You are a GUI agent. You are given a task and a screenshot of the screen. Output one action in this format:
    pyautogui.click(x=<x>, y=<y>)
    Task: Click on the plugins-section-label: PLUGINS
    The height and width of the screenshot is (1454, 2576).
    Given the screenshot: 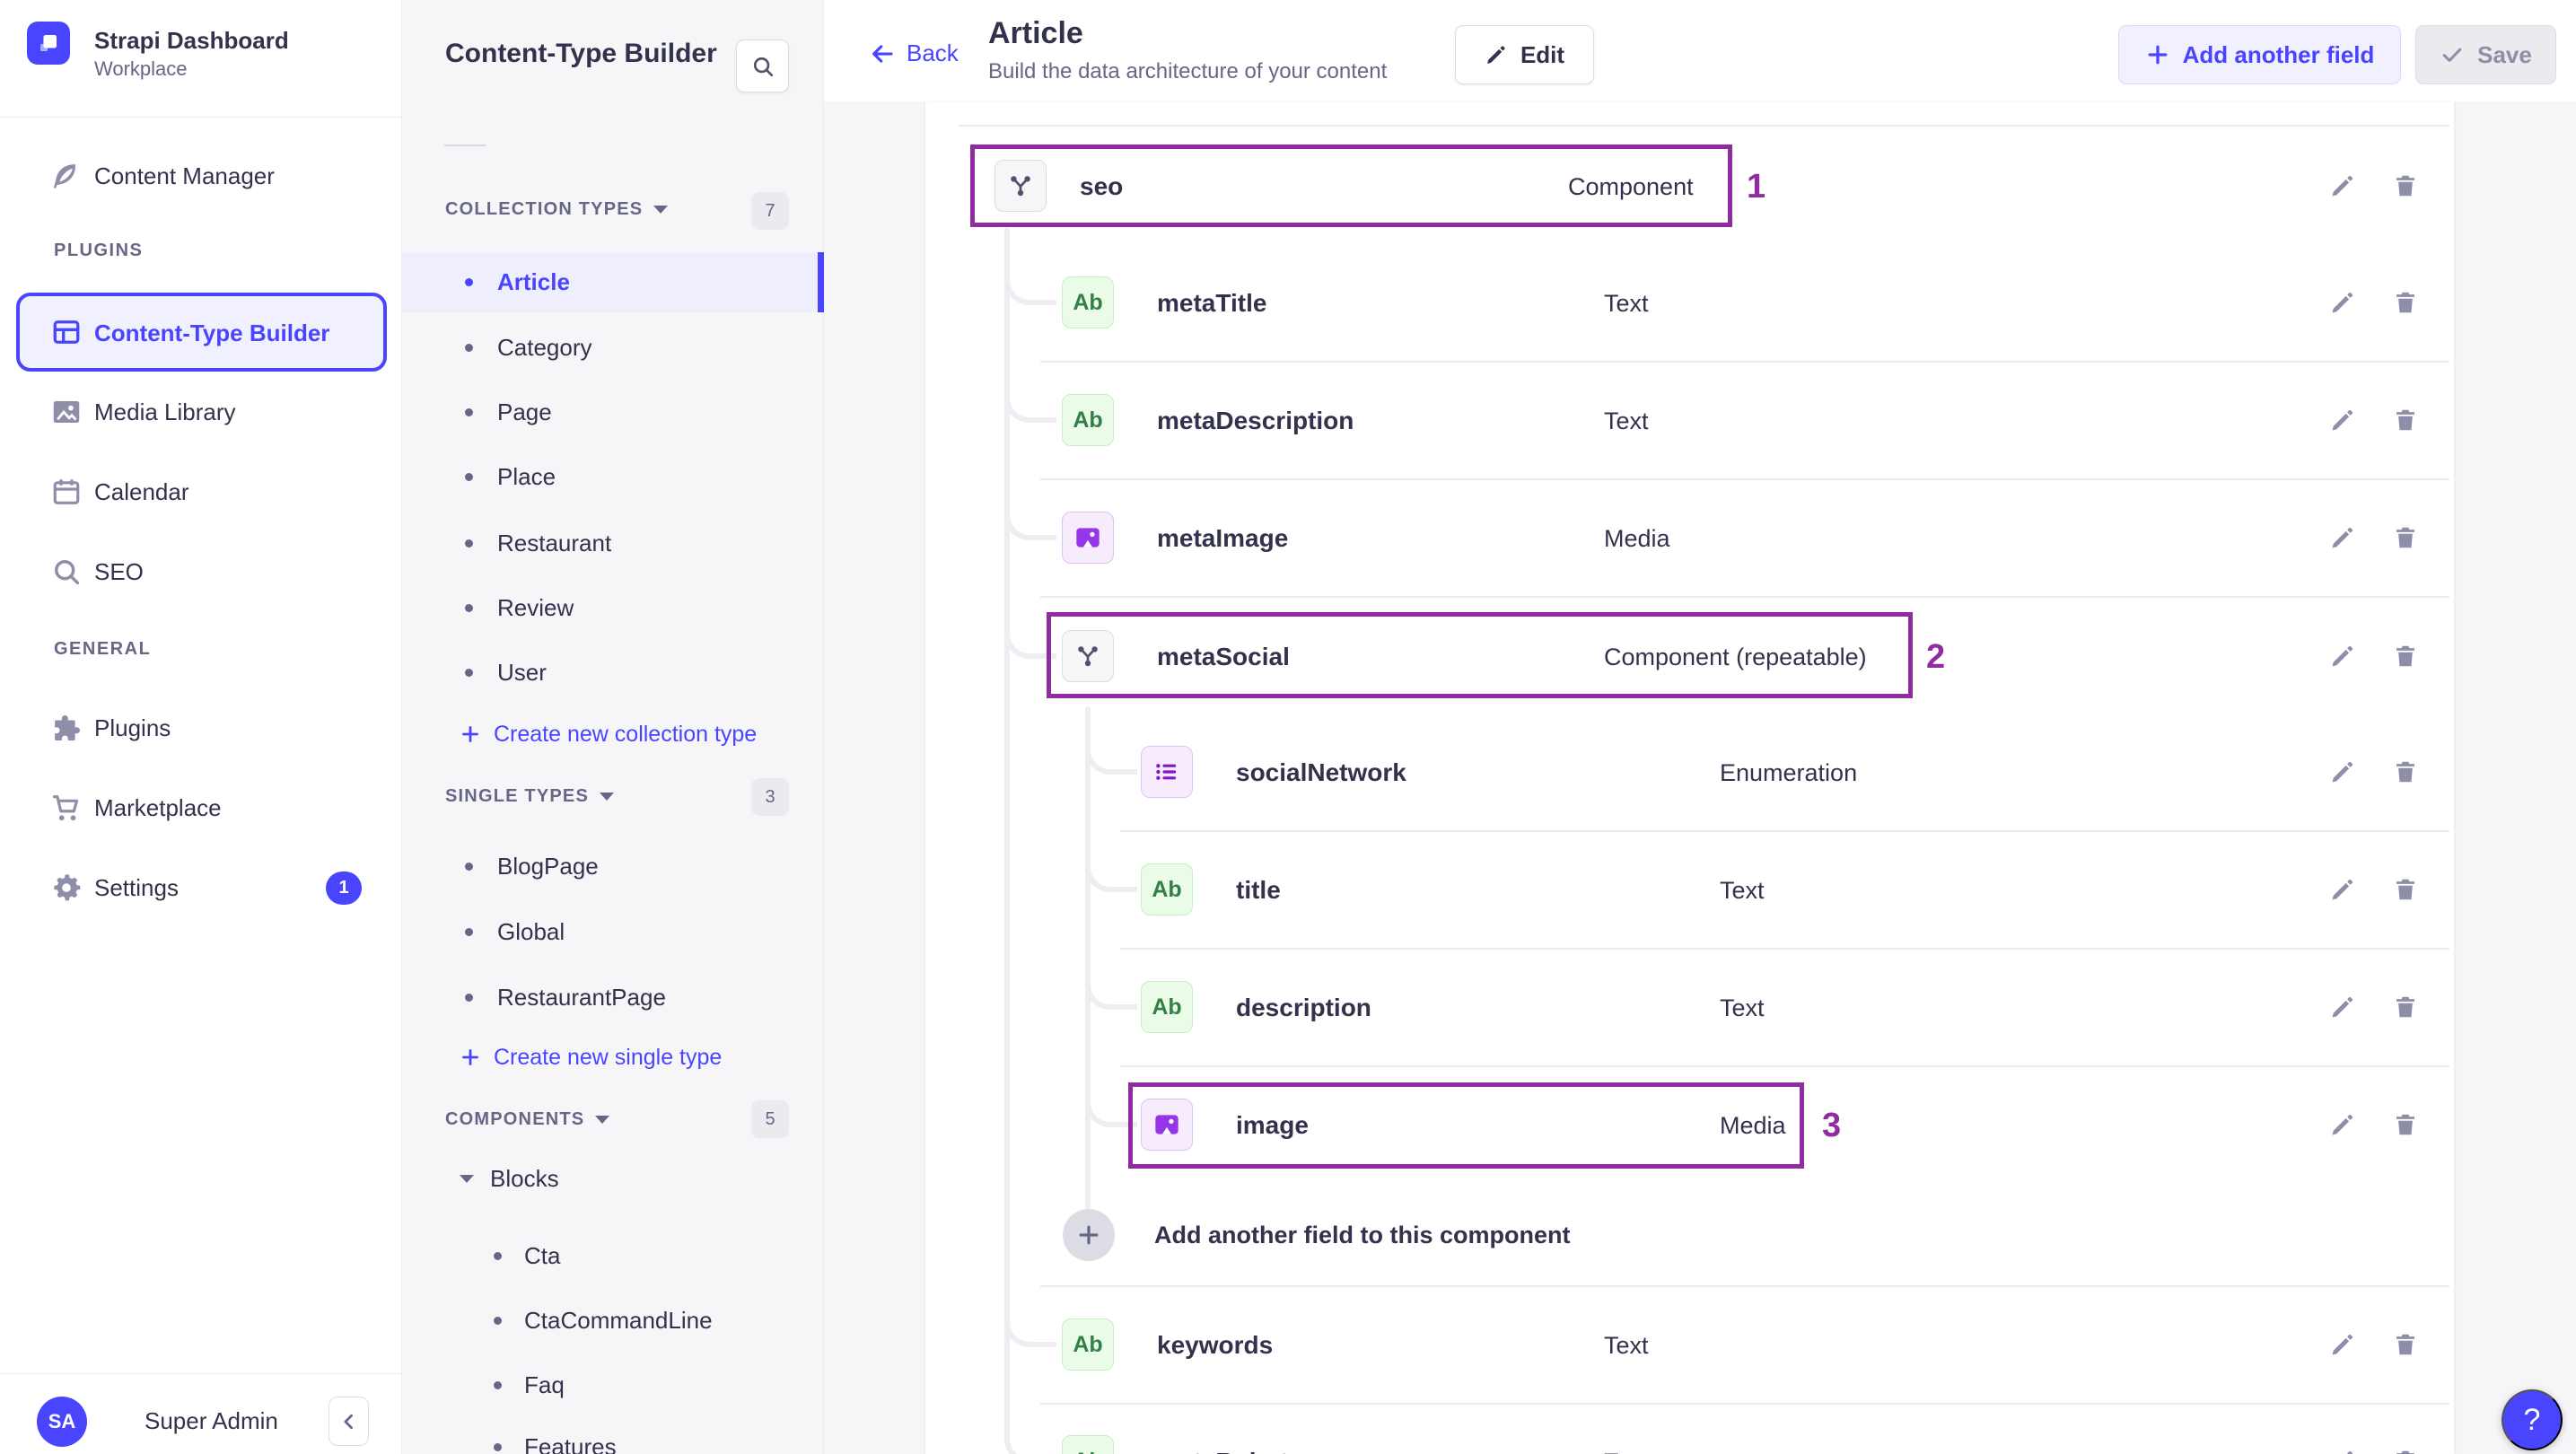 What is the action you would take?
    pyautogui.click(x=99, y=250)
    